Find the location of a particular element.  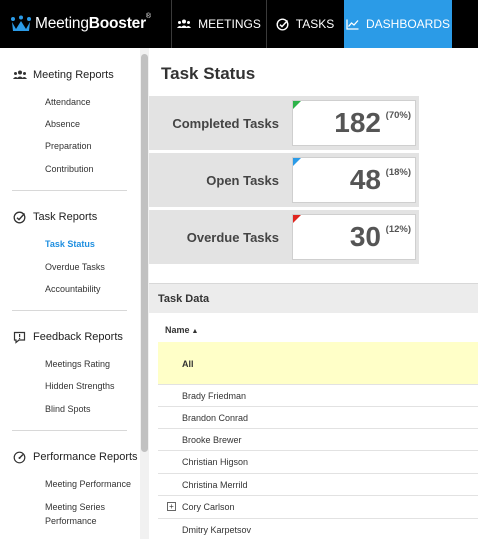

stat-value-cell: 30 (12%) is located at coordinates (354, 237).